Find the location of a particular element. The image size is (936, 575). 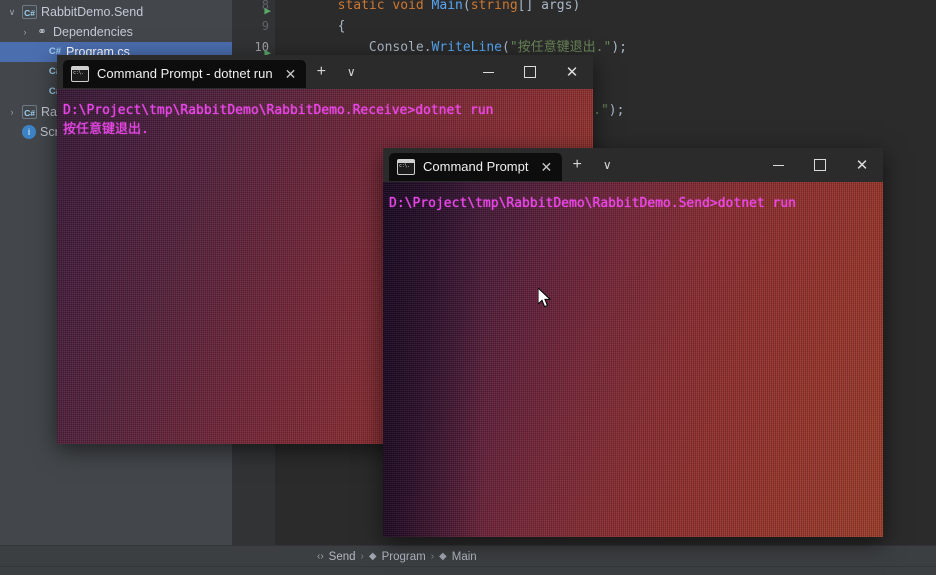

terminal-tab: Command Prompt - dotnet run ✕ is located at coordinates (185, 73).